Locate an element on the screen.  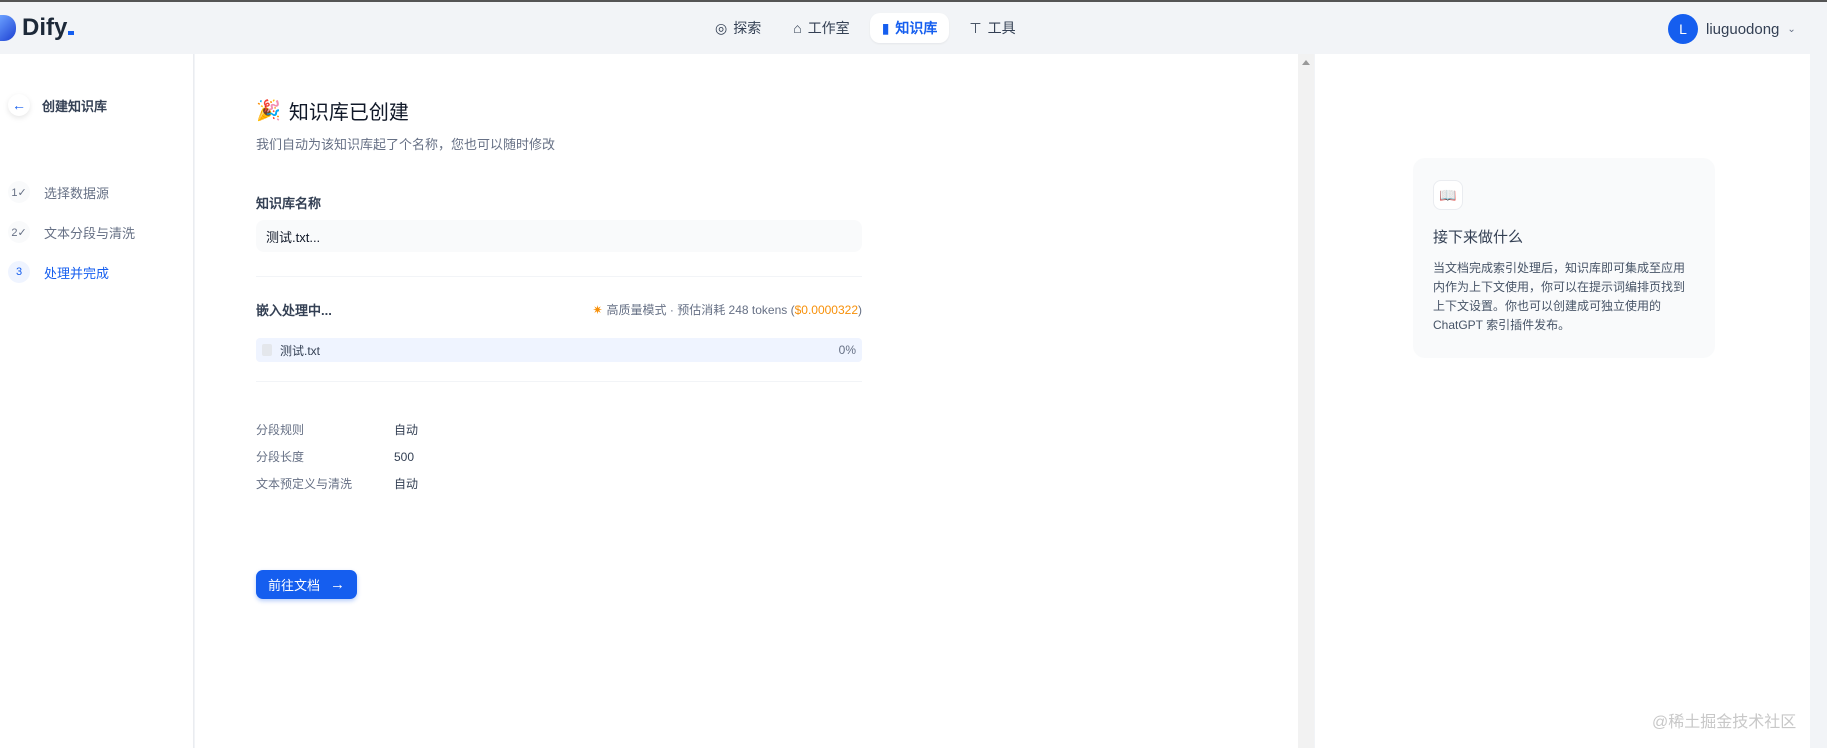
steps-sidebar: ← 创建知识库 1✓ 选择数据源 2✓ 文本分段与清洗 3 处理并完成 is located at coordinates (97, 401).